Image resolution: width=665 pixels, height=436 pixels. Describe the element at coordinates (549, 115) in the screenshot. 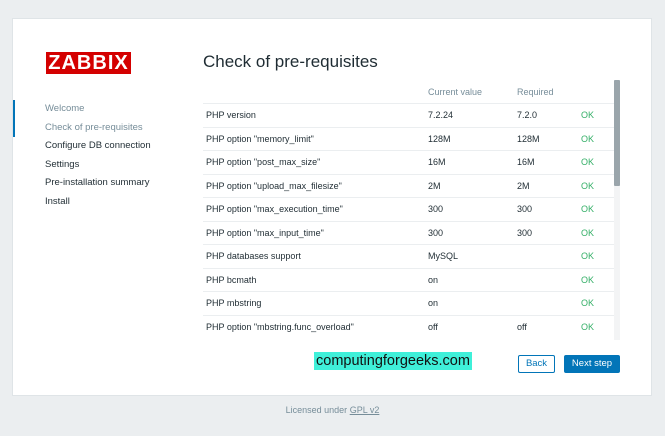

I see `required-value: 7.2.0` at that location.